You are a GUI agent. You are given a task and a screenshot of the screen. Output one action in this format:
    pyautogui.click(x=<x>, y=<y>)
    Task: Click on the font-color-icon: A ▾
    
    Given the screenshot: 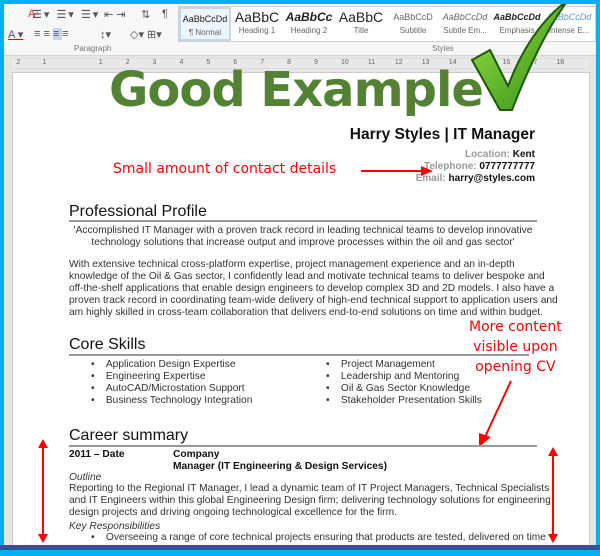 What is the action you would take?
    pyautogui.click(x=15, y=34)
    